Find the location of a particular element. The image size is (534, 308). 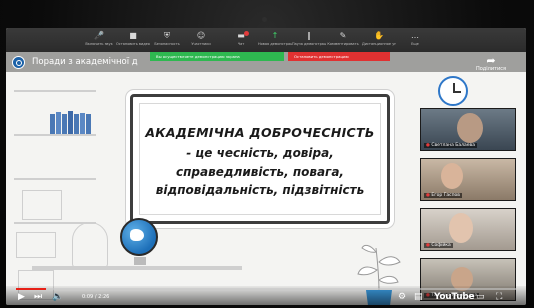

globe-stand is located at coordinates (140, 261).